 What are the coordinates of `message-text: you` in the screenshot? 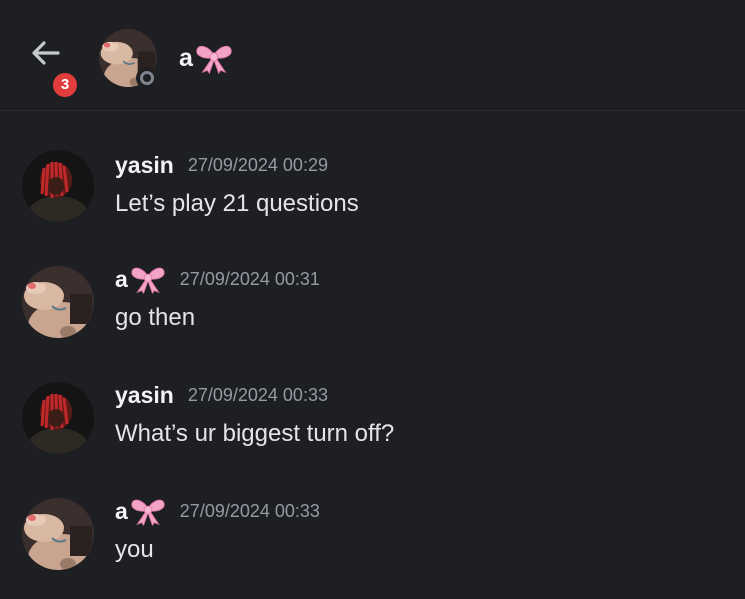 It's located at (134, 549).